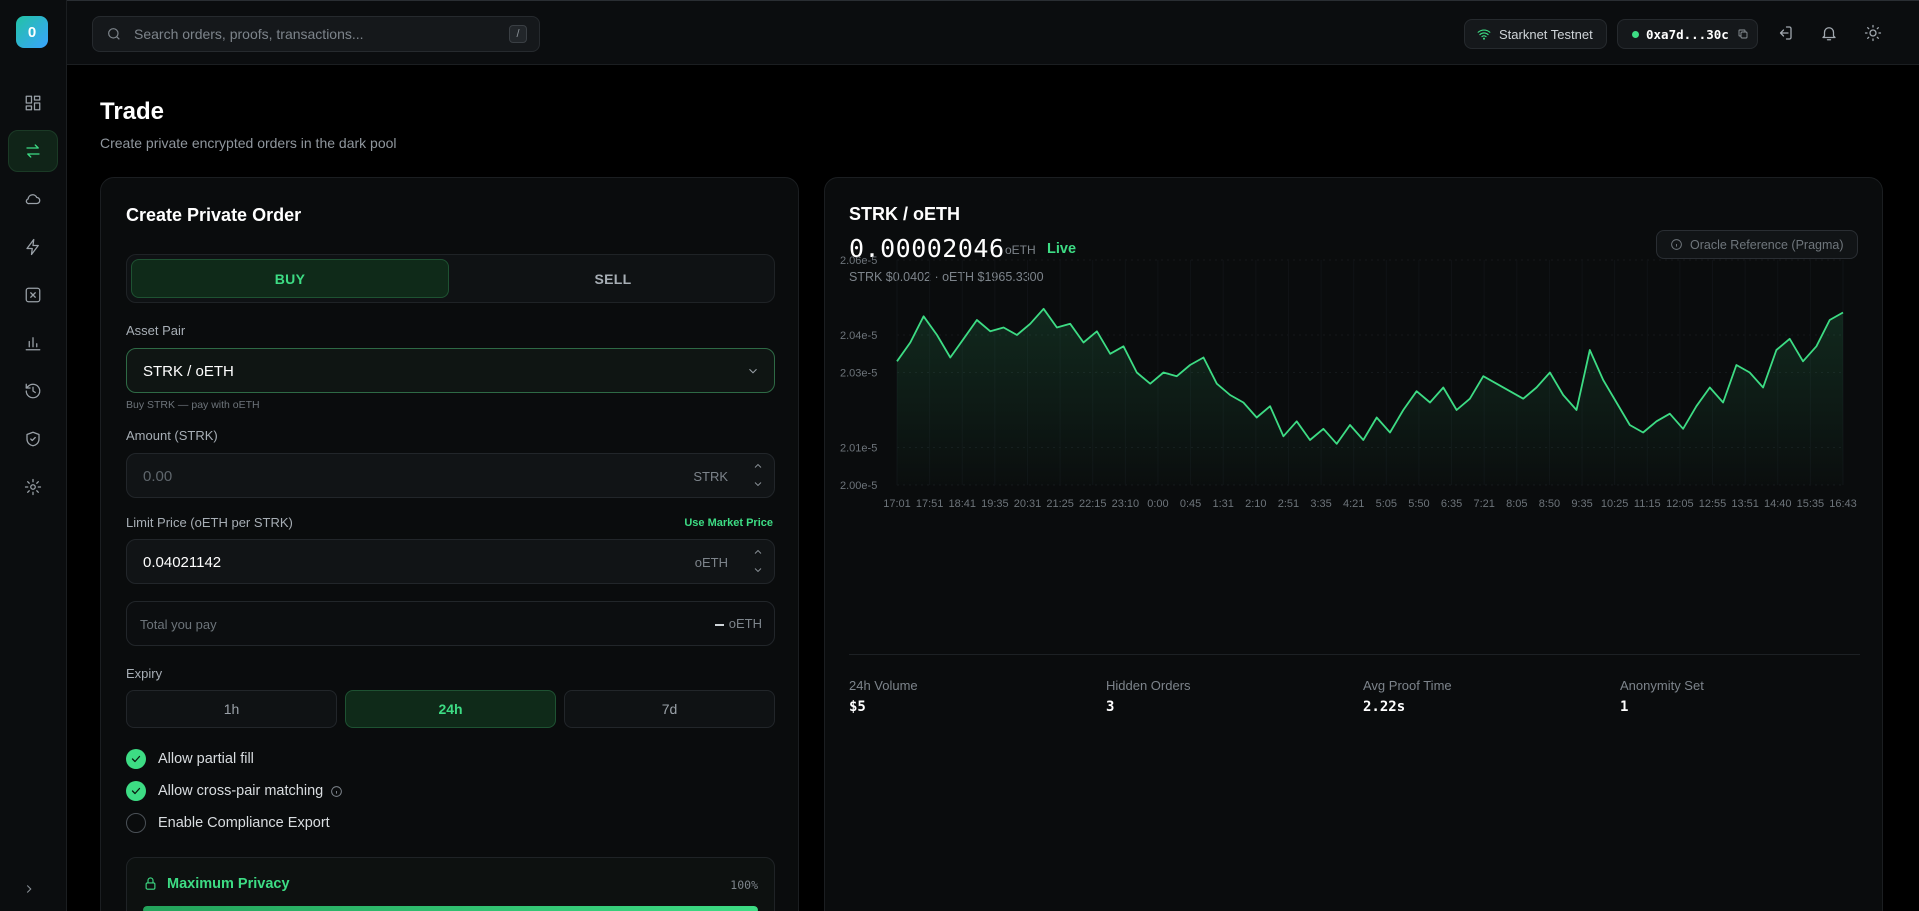 This screenshot has height=911, width=1919. What do you see at coordinates (1418, 504) in the screenshot?
I see `x-tick-label: 5:50` at bounding box center [1418, 504].